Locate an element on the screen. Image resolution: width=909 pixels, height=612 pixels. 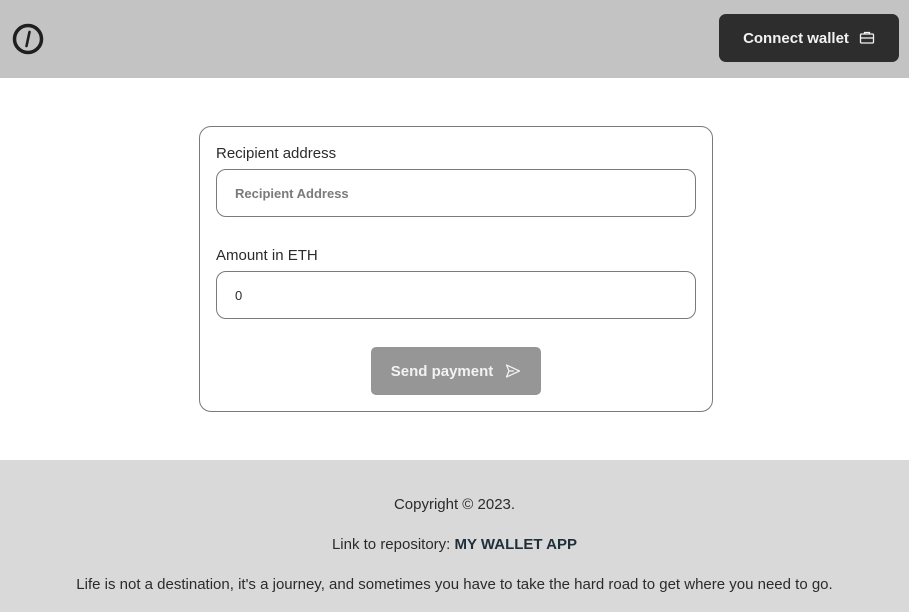
recipient-address-label: Recipient address is located at coordinates (276, 153).